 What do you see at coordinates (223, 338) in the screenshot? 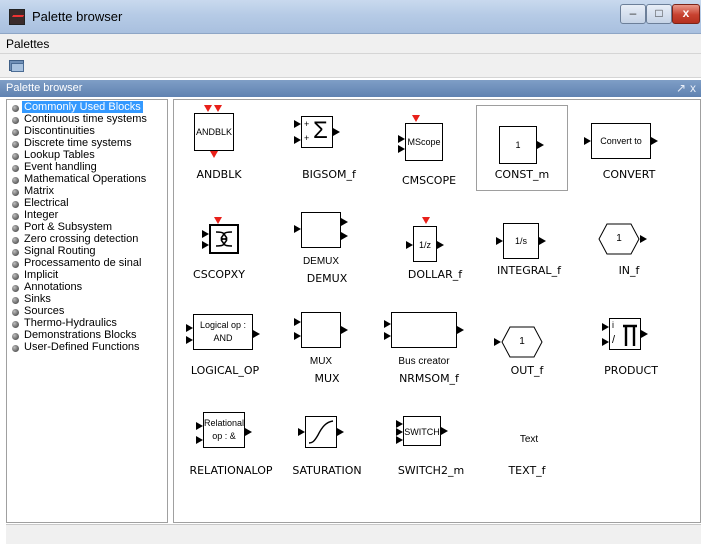
I see `block-icon-text-line2: AND` at bounding box center [223, 338].